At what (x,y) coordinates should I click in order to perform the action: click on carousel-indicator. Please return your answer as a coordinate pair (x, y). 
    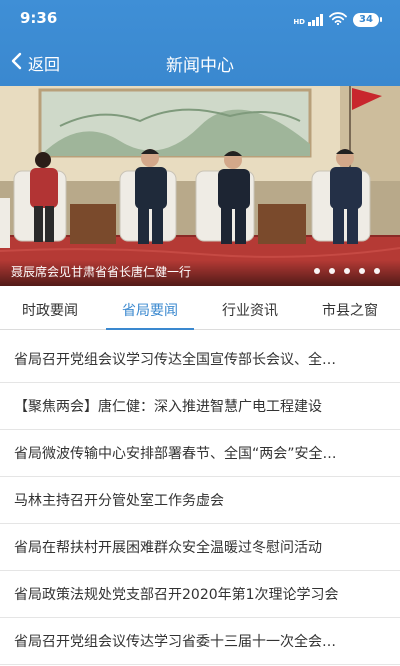
    Looking at the image, I should click on (347, 271).